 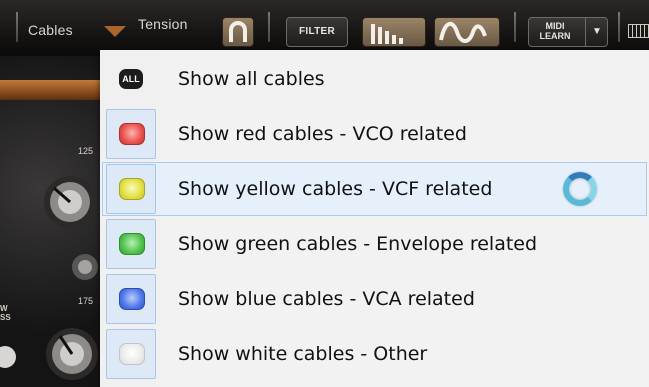 What do you see at coordinates (596, 32) in the screenshot?
I see `midi-learn-dropdown-arrow: ▼` at bounding box center [596, 32].